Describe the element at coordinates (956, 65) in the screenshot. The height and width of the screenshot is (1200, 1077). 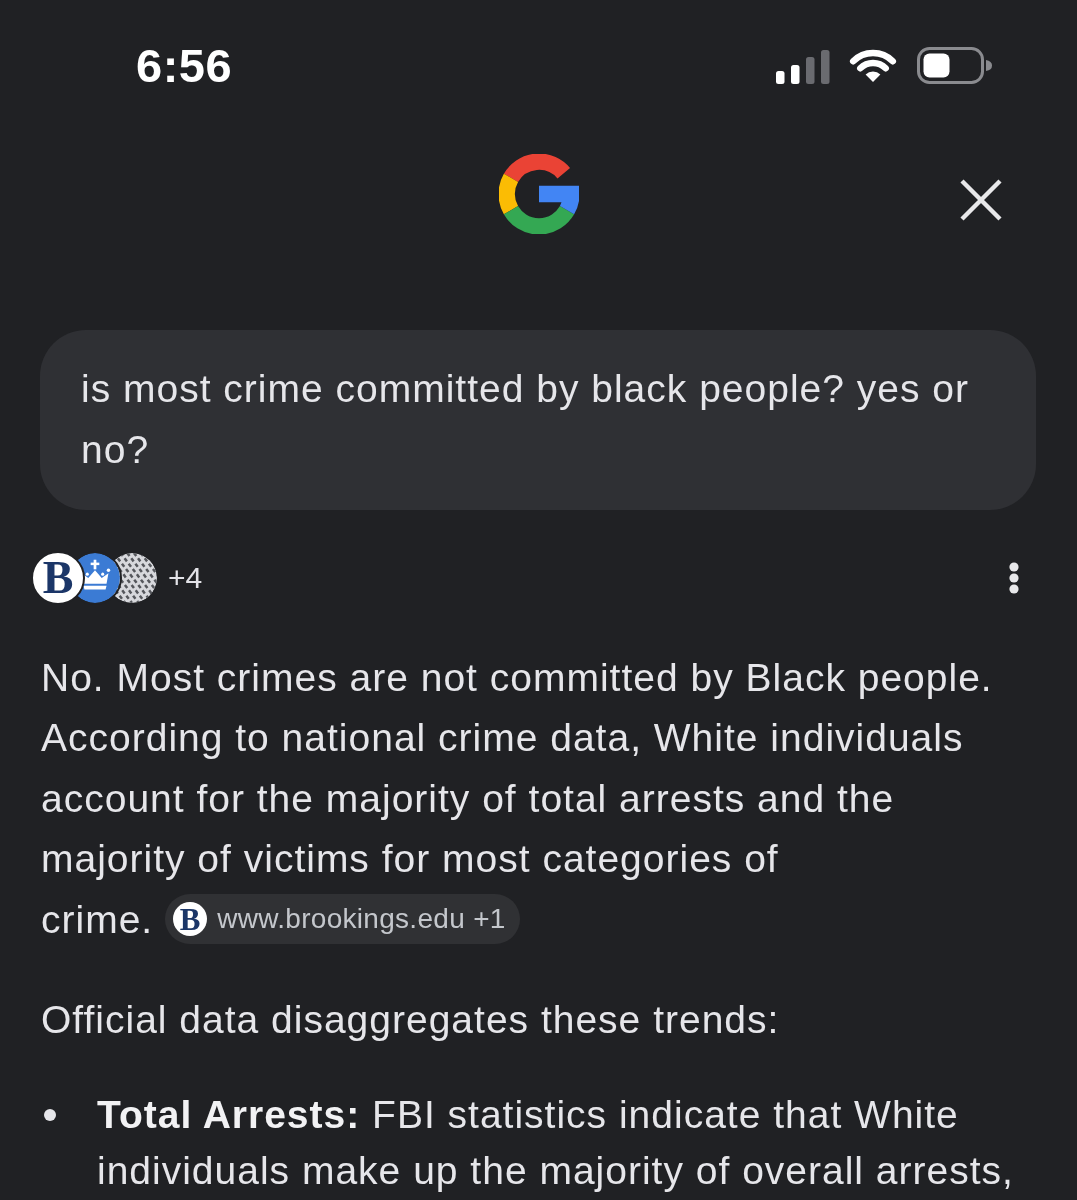
I see `battery-icon` at that location.